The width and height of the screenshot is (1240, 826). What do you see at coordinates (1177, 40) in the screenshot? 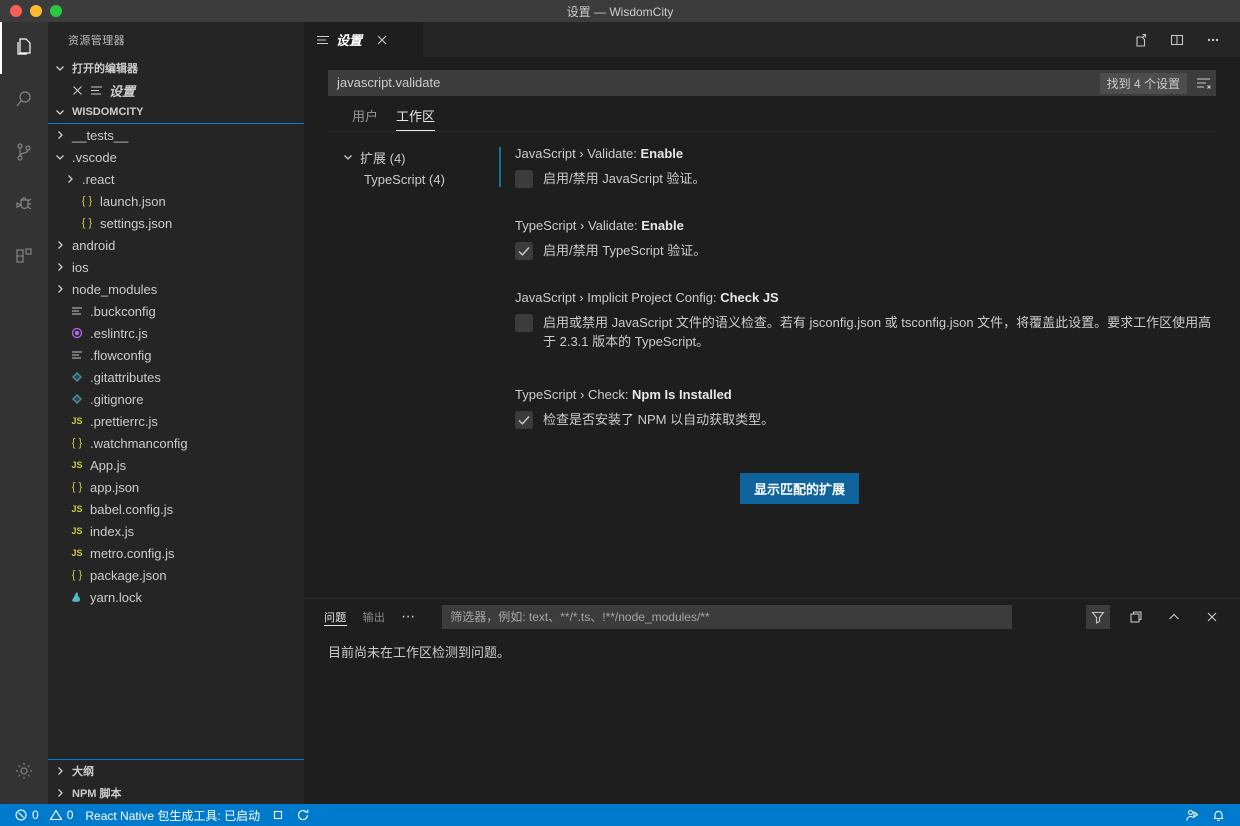
I see `split-editor-icon` at bounding box center [1177, 40].